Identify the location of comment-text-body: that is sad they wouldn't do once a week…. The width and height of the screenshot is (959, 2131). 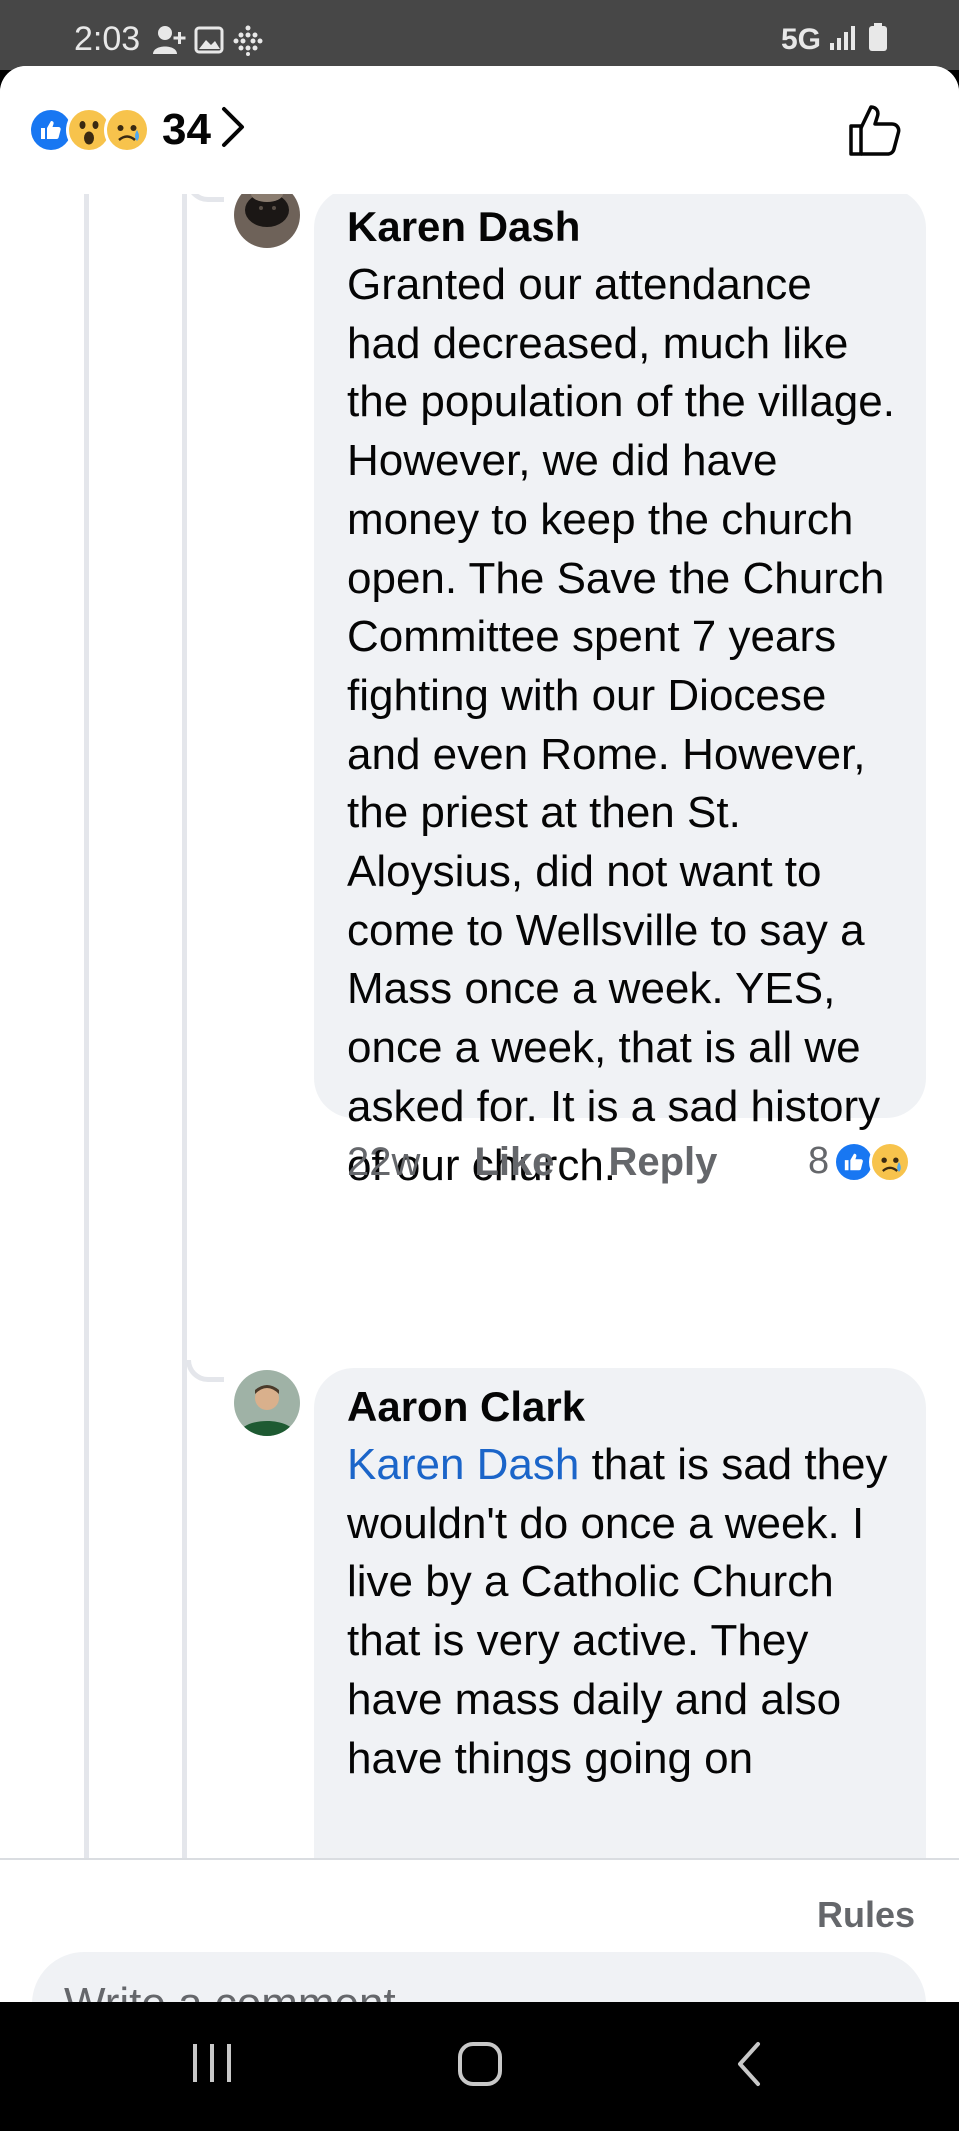
(617, 1611).